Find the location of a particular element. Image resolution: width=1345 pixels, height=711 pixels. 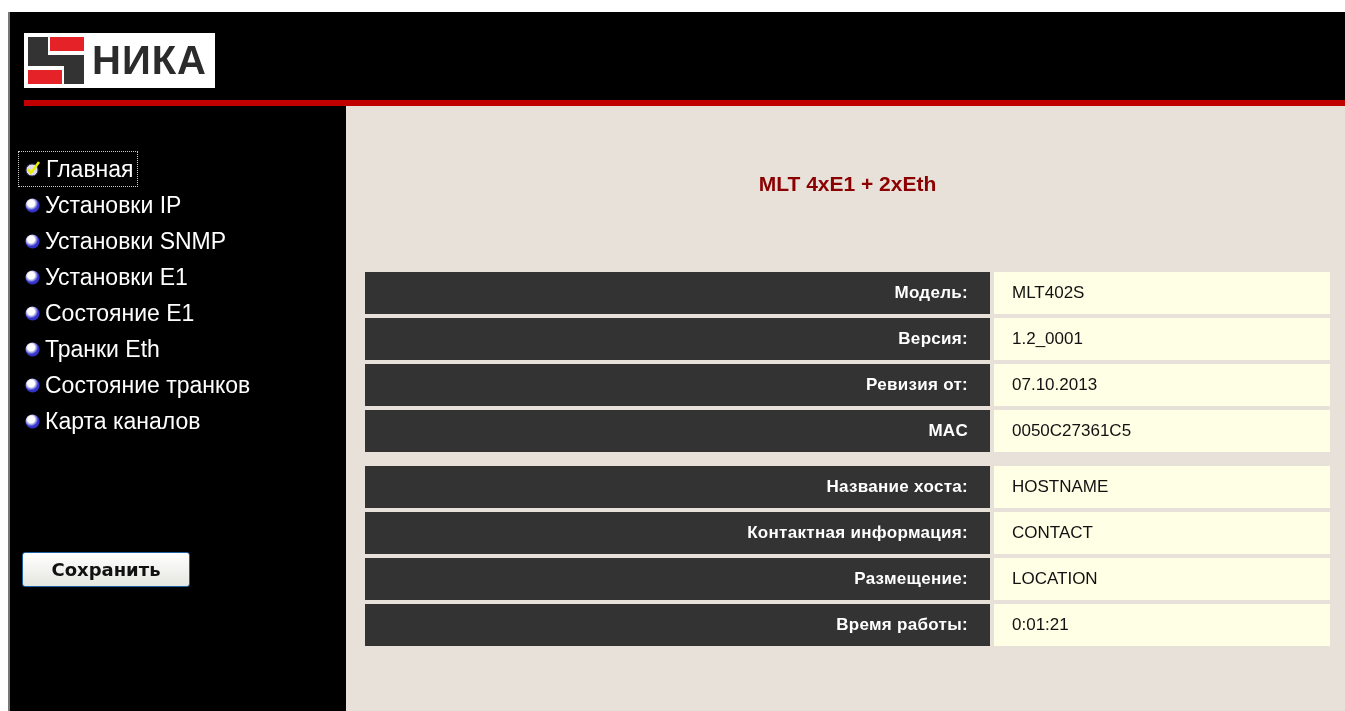

field-value: 07.10.2013 is located at coordinates (1162, 385).